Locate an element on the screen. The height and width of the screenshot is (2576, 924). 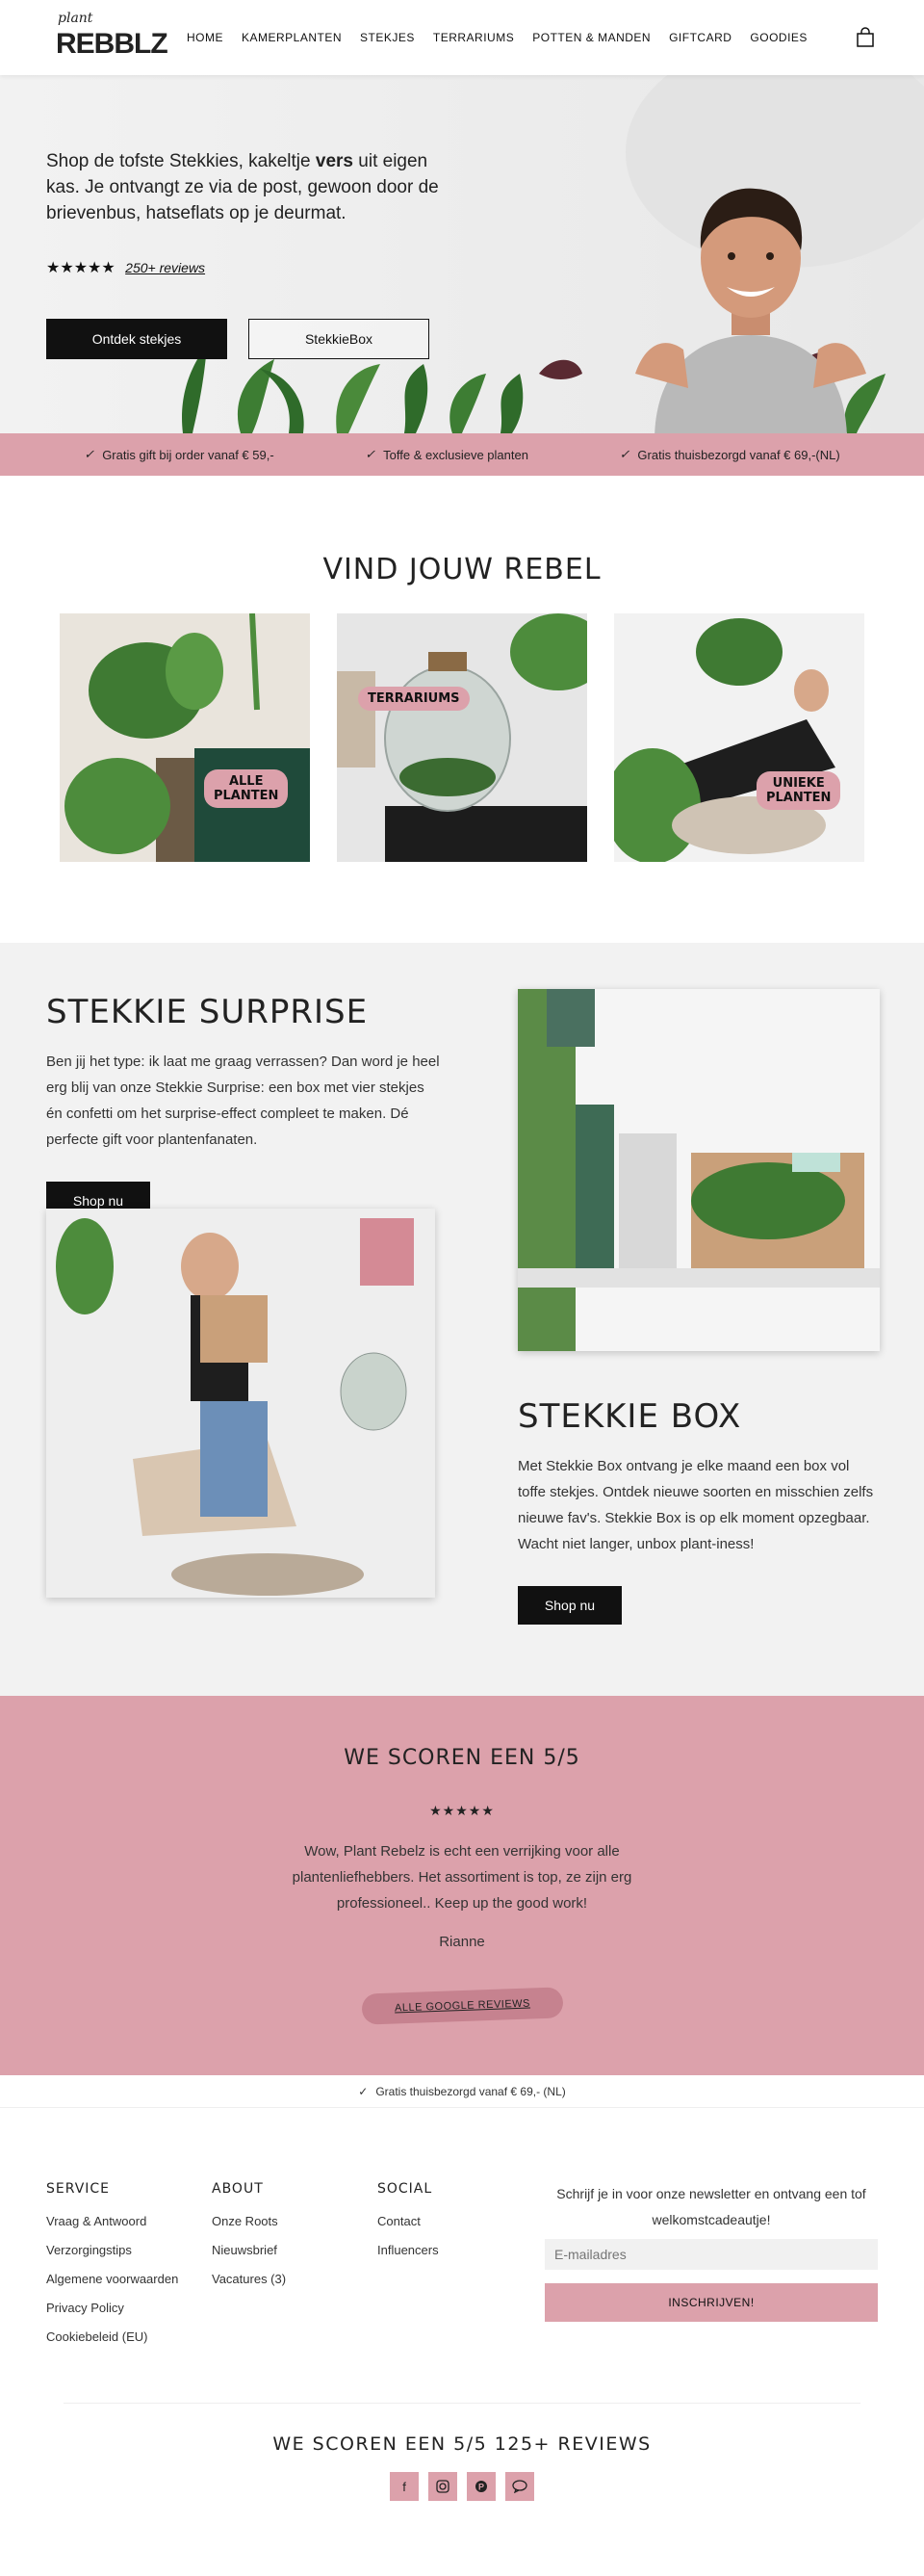
hero-rating: ★★★★★ 250+ reviews is located at coordinates (125, 267).